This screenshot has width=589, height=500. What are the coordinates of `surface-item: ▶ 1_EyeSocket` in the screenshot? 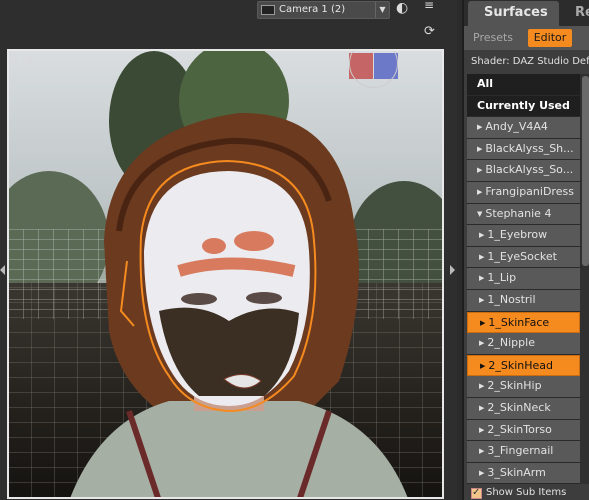 It's located at (523, 257).